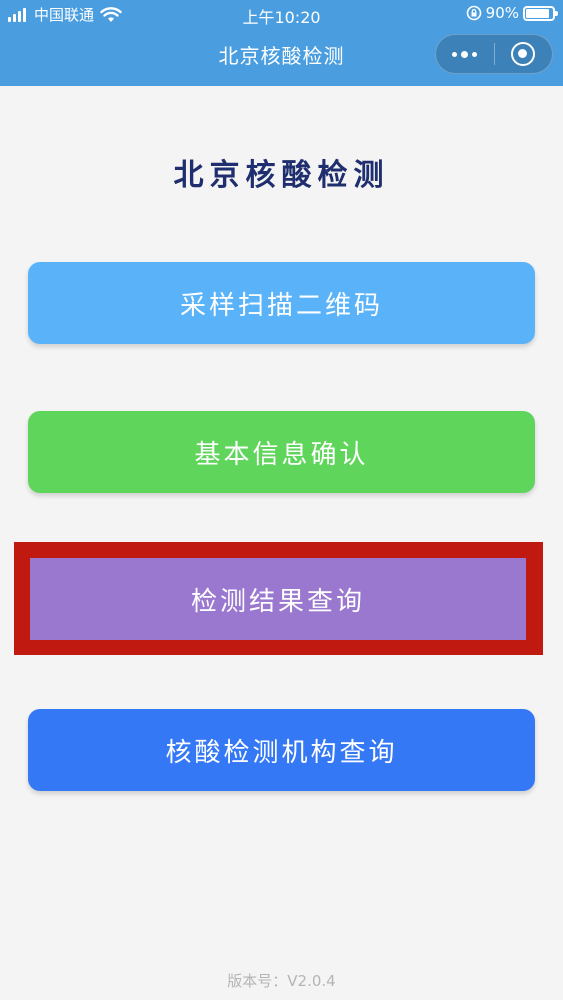  Describe the element at coordinates (281, 303) in the screenshot. I see `scan-qr-button: 采样扫描二维码` at that location.